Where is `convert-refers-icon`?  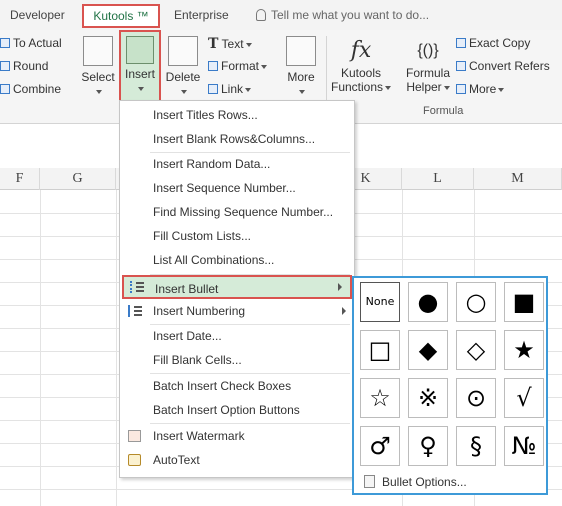 convert-refers-icon is located at coordinates (461, 66).